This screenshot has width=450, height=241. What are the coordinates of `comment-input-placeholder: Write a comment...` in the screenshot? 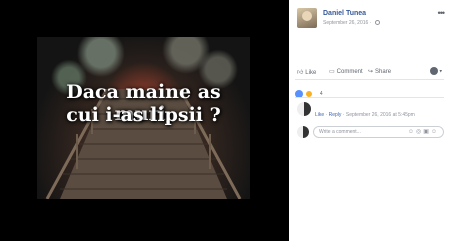 It's located at (340, 132).